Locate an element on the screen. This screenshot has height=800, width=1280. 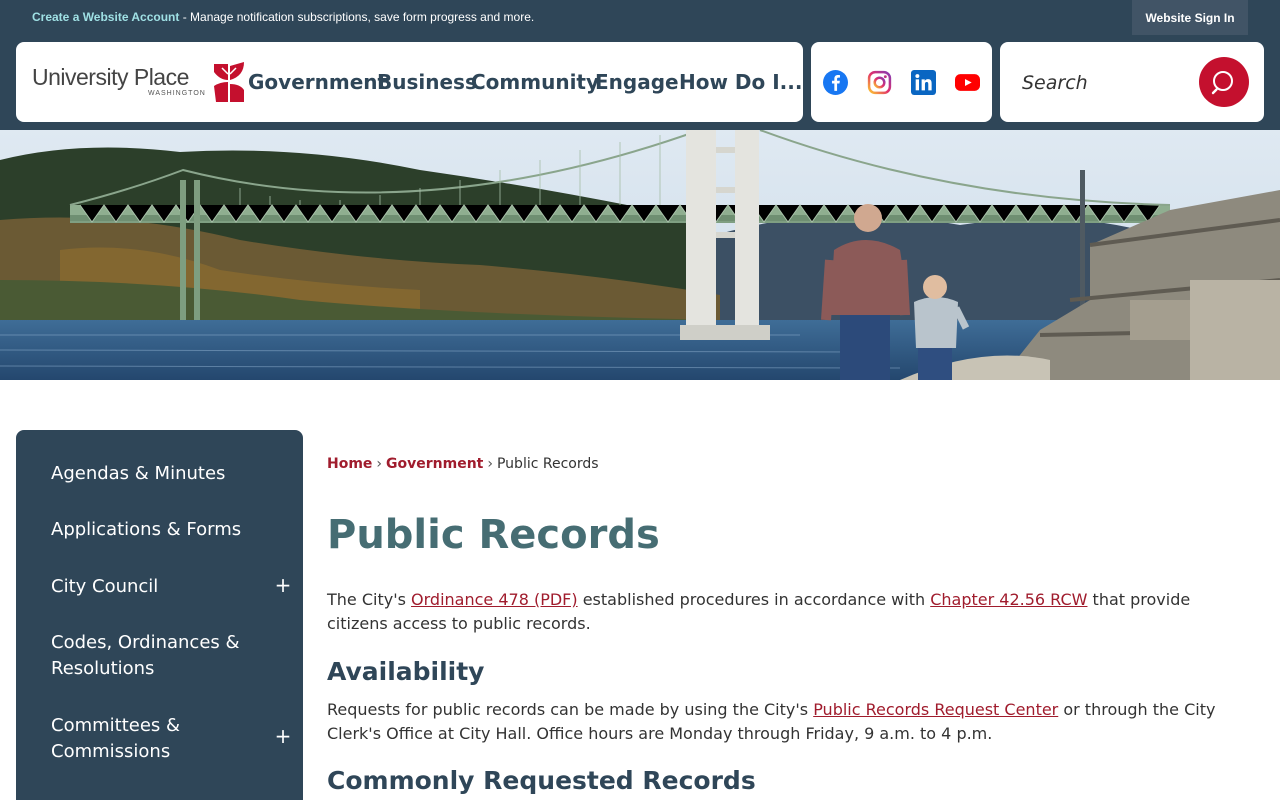
search-button is located at coordinates (1224, 82).